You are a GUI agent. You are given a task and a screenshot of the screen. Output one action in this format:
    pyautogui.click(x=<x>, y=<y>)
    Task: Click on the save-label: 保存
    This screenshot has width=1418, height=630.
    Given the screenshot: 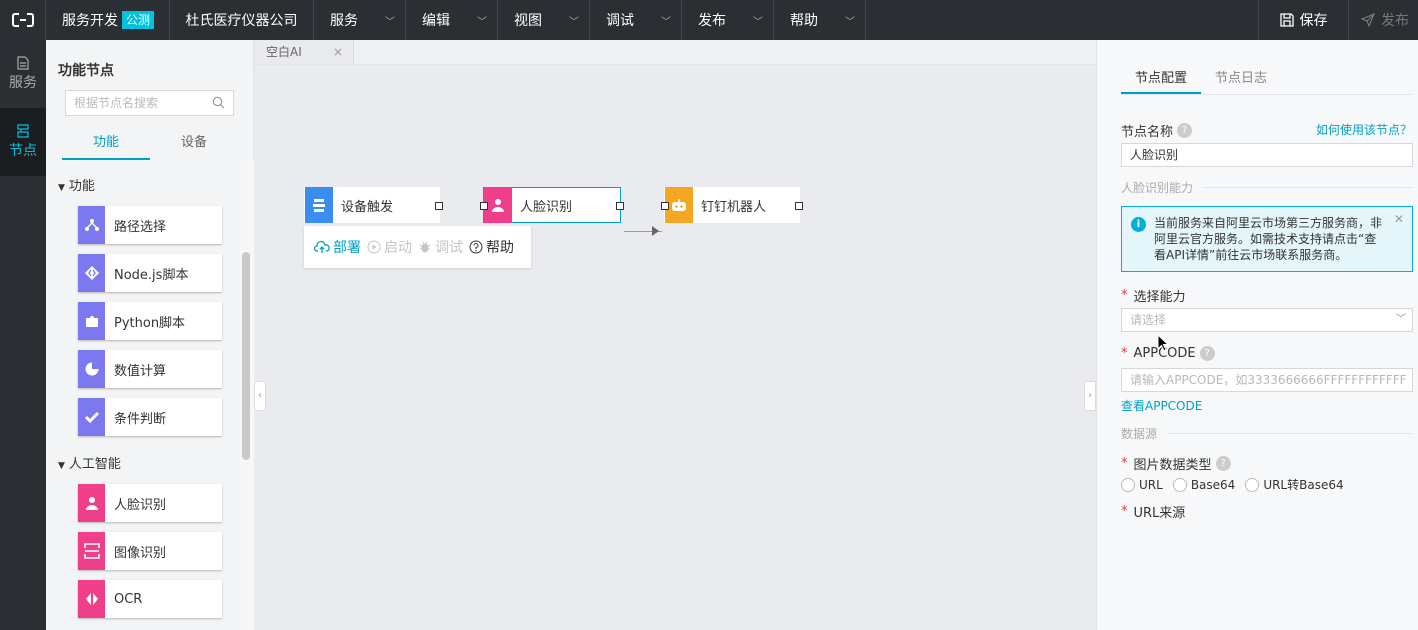 What is the action you would take?
    pyautogui.click(x=1313, y=21)
    